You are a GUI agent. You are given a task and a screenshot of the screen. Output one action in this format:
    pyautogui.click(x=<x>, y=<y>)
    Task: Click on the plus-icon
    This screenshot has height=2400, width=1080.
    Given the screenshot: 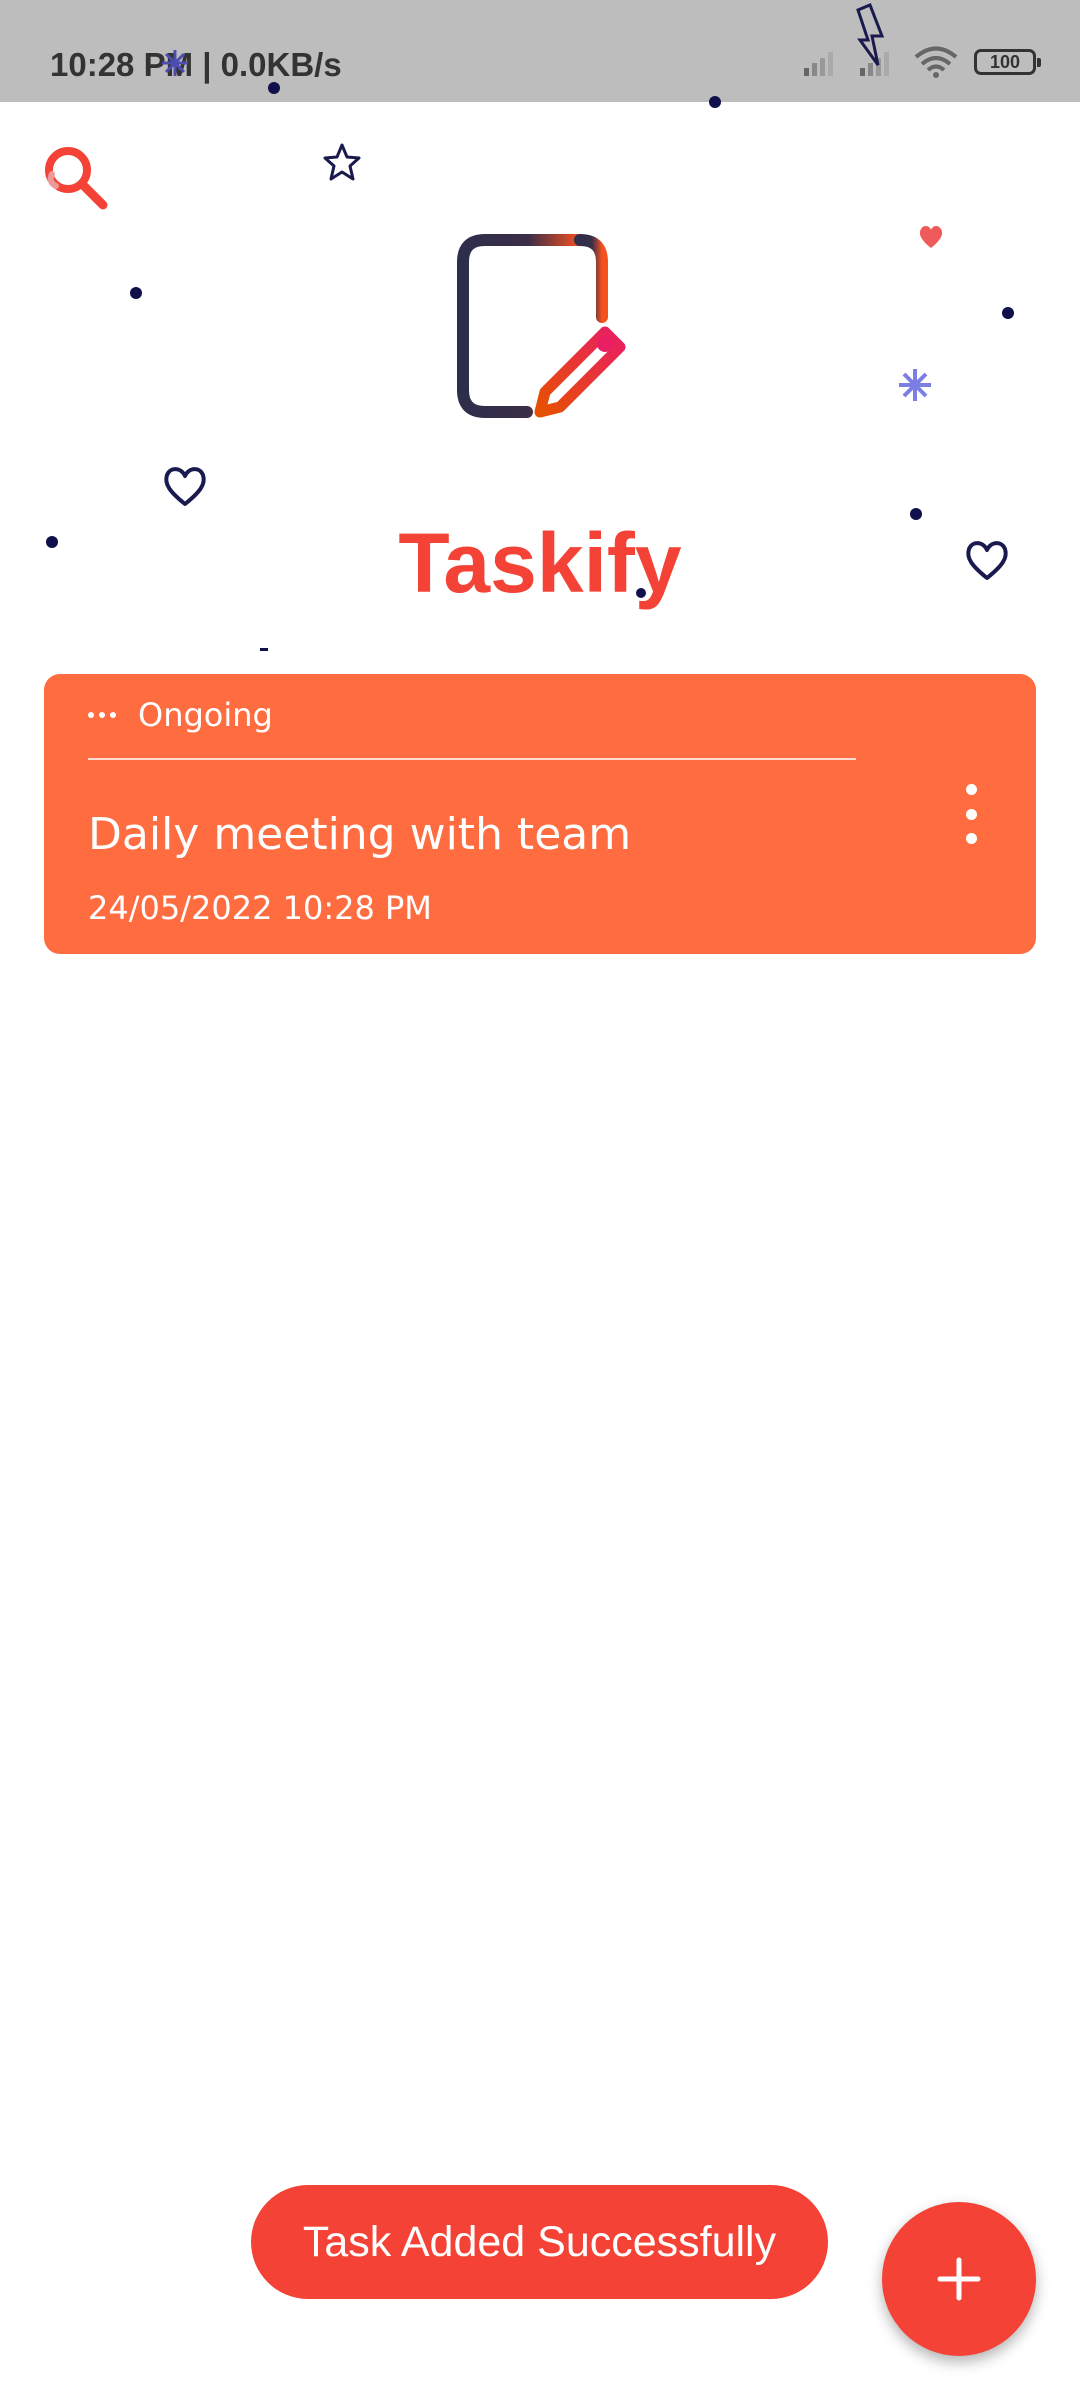 What is the action you would take?
    pyautogui.click(x=959, y=2279)
    